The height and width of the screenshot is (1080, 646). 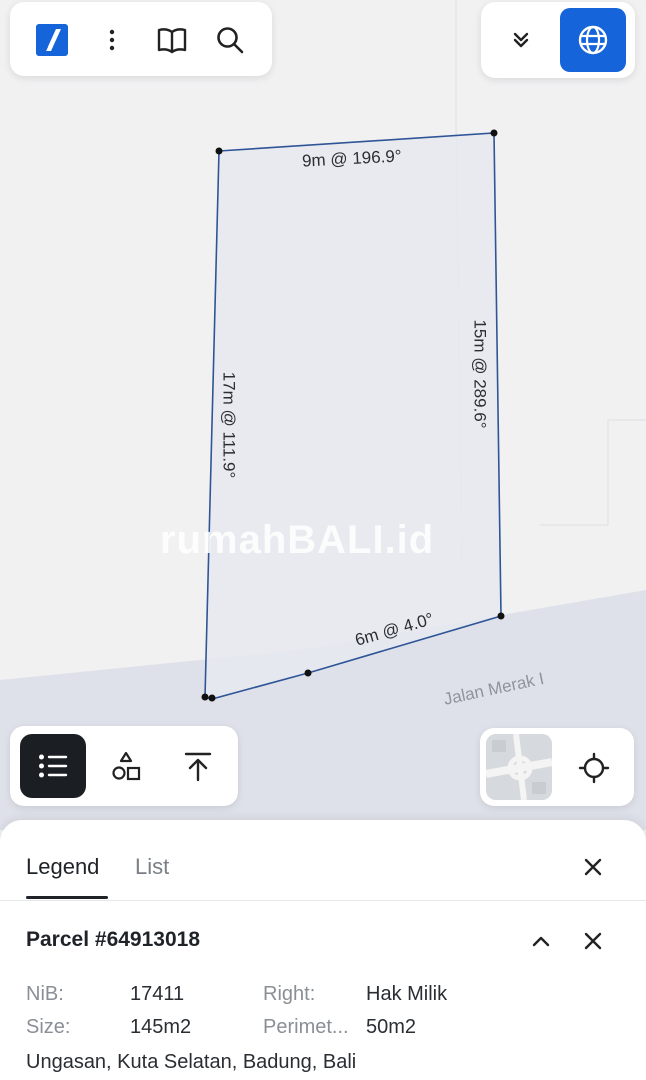 What do you see at coordinates (112, 40) in the screenshot?
I see `more-vertical-icon` at bounding box center [112, 40].